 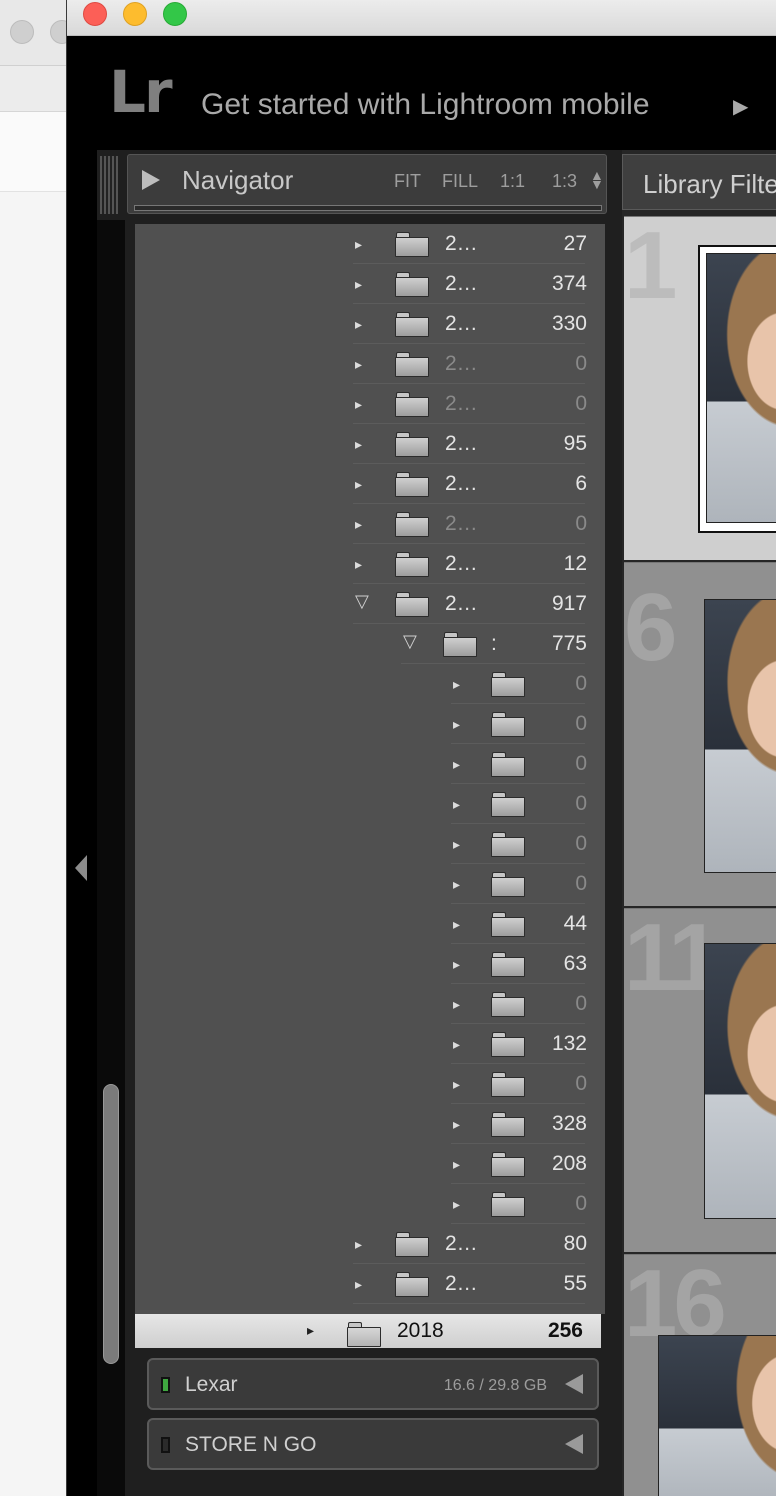 I want to click on zoom-1-1: 1:1, so click(x=512, y=181).